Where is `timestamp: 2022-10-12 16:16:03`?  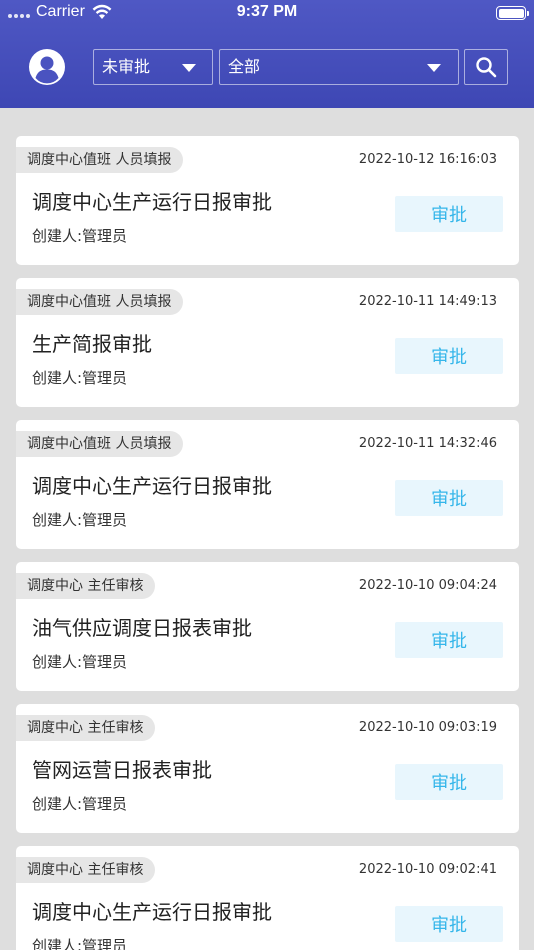
timestamp: 2022-10-12 16:16:03 is located at coordinates (427, 159).